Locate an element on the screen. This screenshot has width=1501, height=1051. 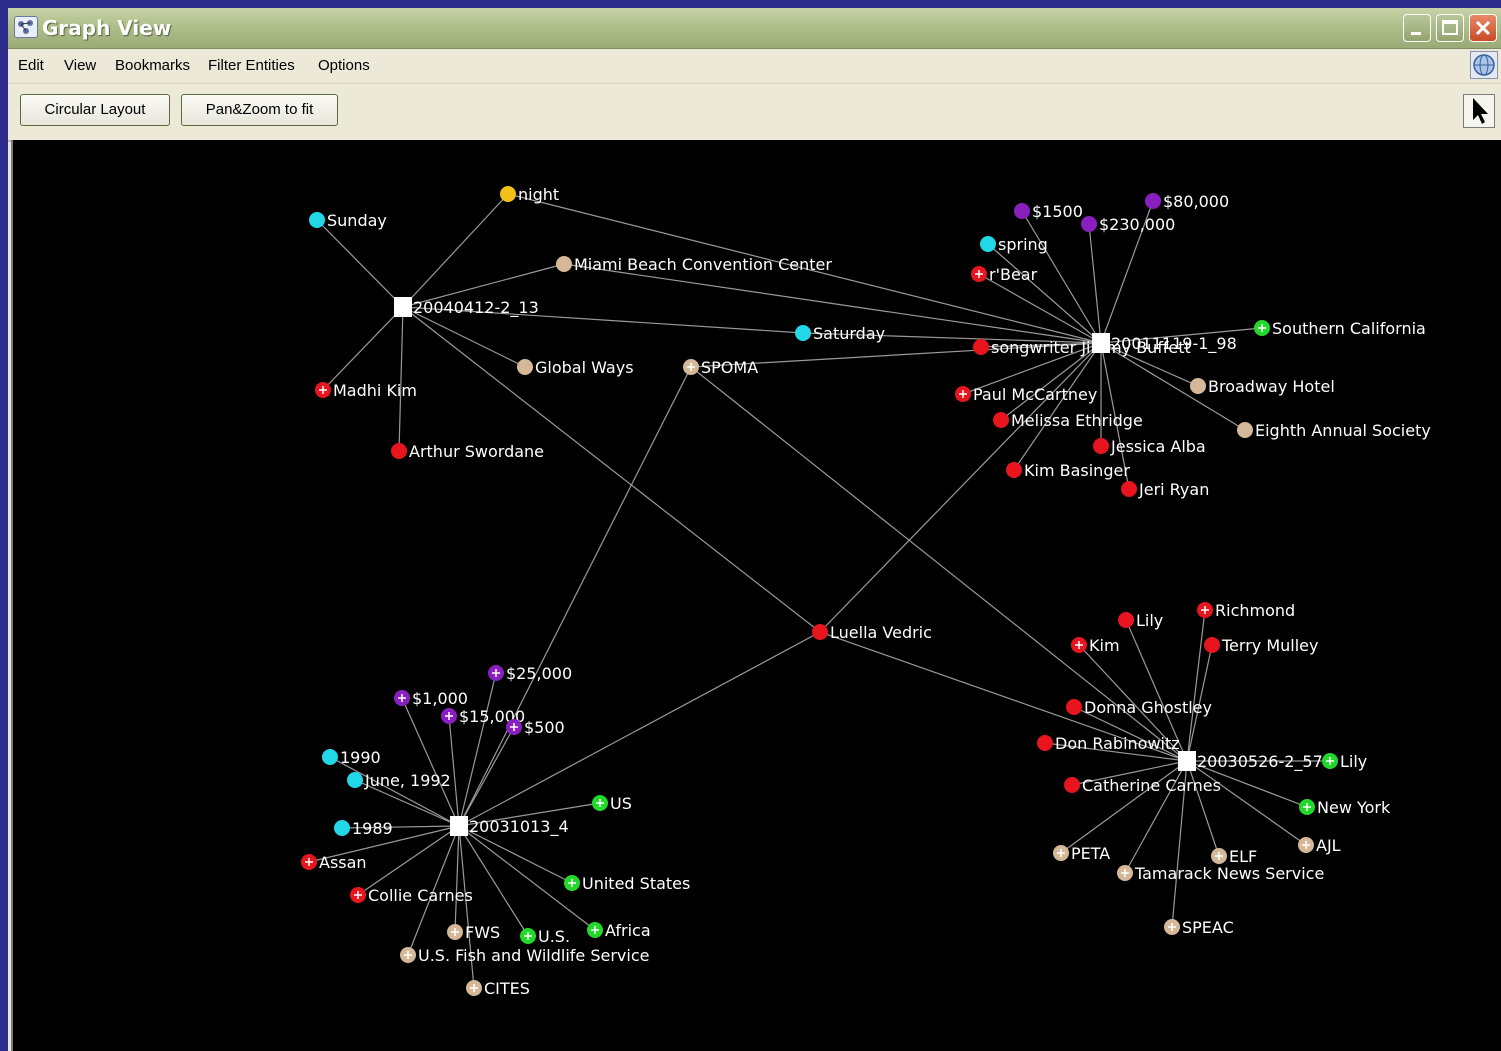
entity-node-n44: Donna Ghostley is located at coordinates (1139, 707).